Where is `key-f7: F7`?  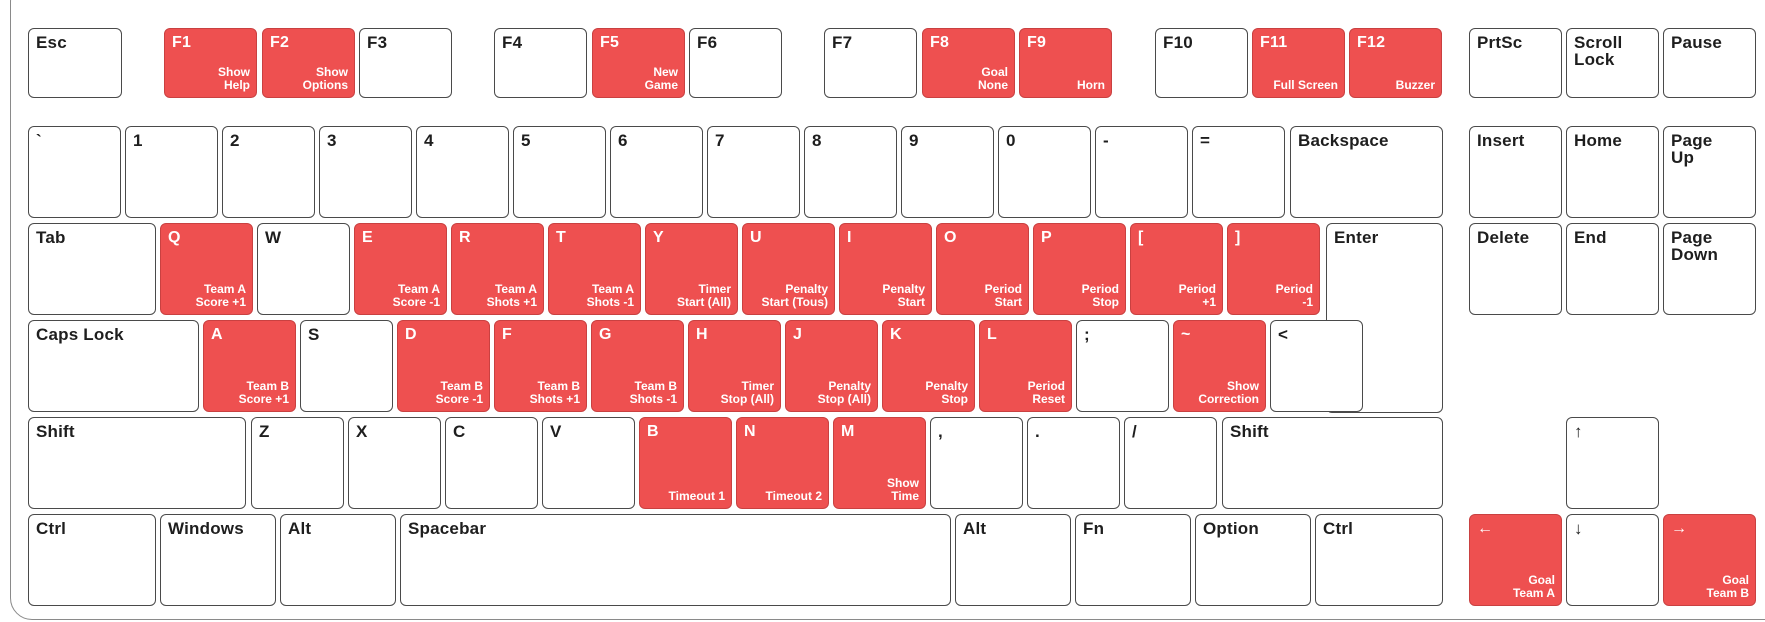
key-f7: F7 is located at coordinates (870, 63).